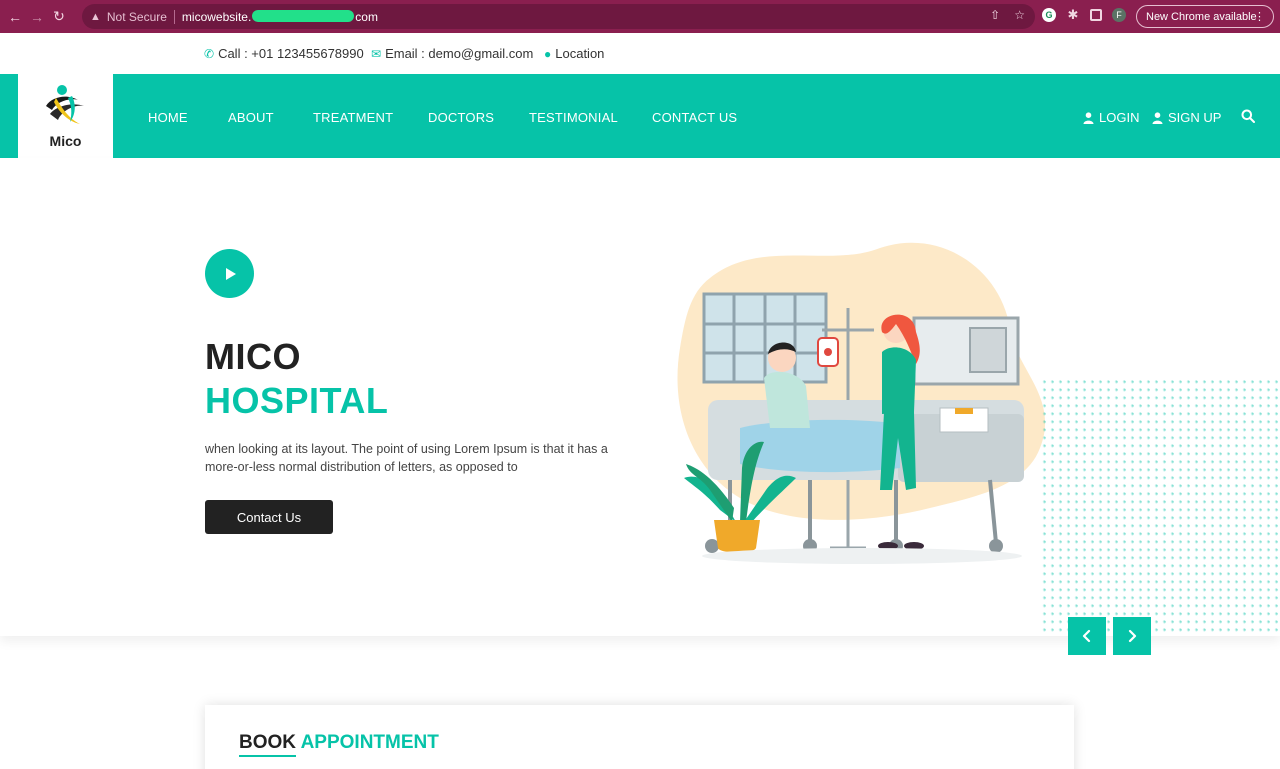 The image size is (1280, 769). Describe the element at coordinates (251, 117) in the screenshot. I see `nav-about: ABOUT` at that location.